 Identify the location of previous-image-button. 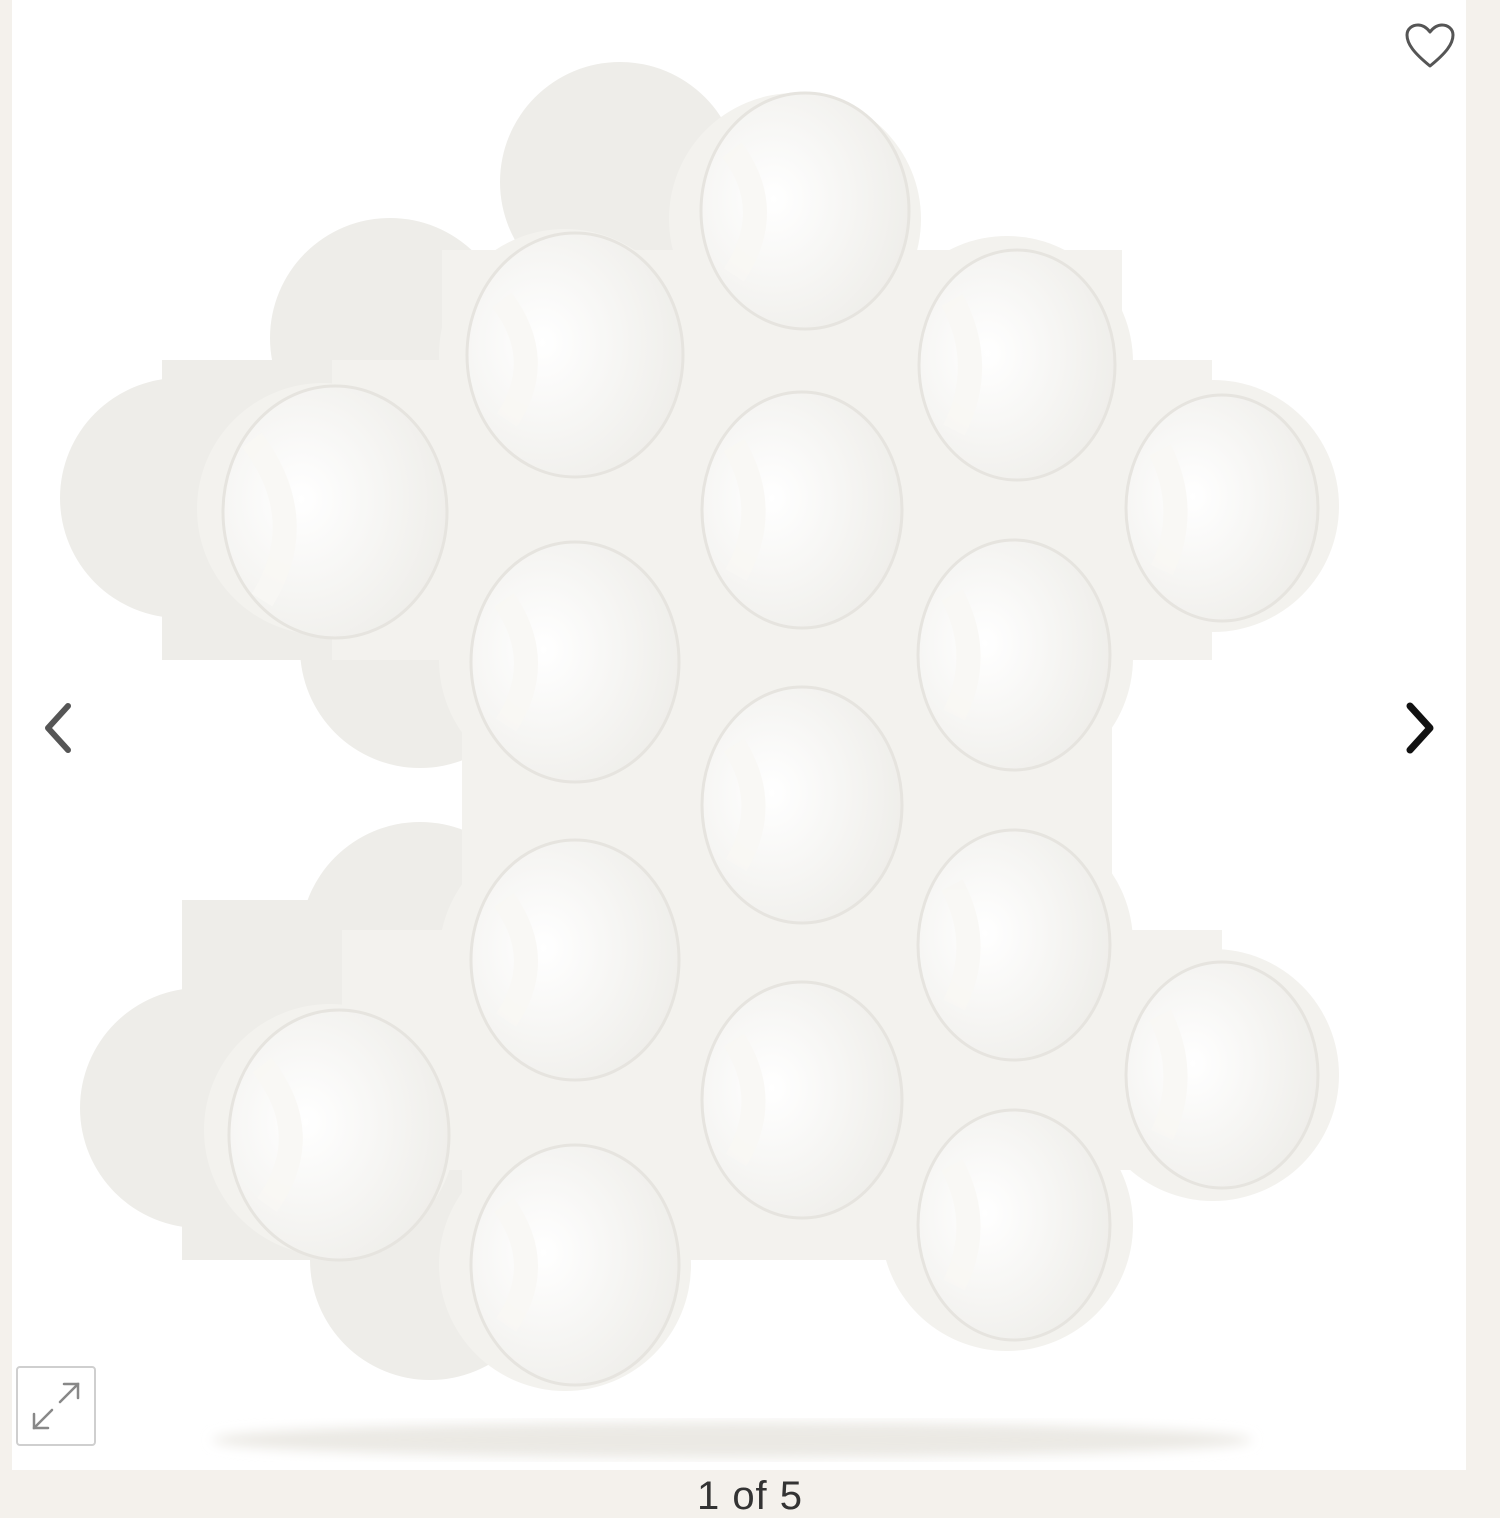
(58, 728).